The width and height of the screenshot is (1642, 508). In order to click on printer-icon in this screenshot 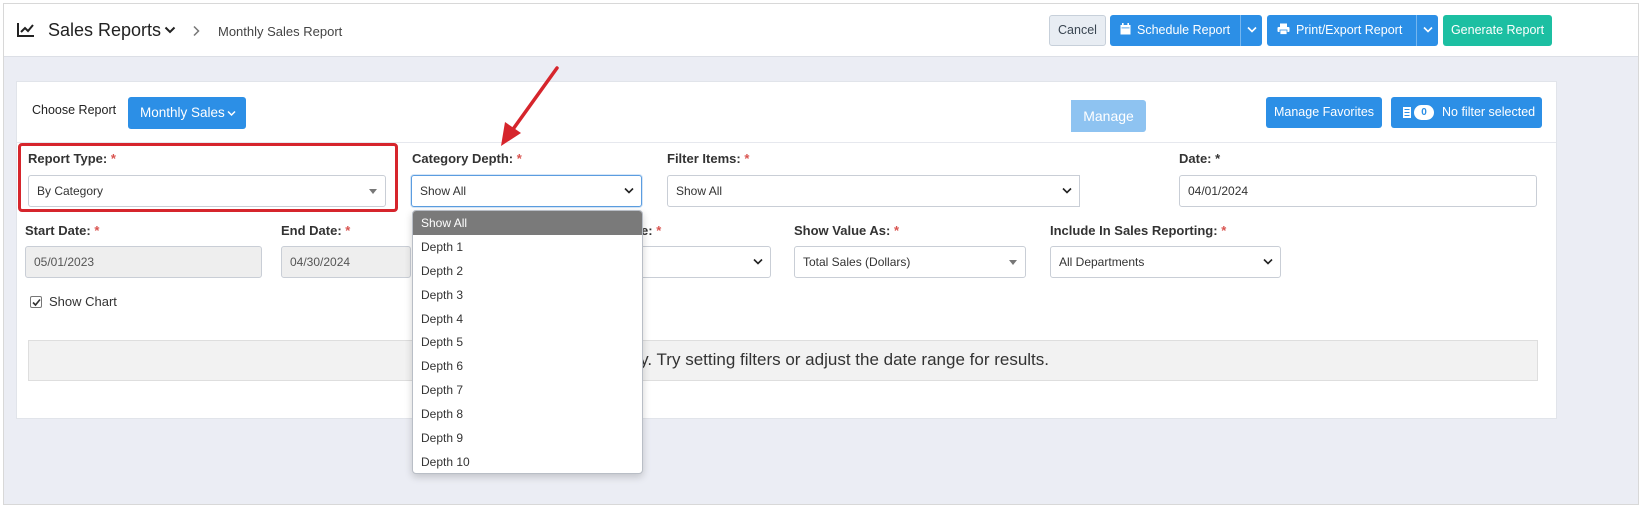, I will do `click(1283, 29)`.